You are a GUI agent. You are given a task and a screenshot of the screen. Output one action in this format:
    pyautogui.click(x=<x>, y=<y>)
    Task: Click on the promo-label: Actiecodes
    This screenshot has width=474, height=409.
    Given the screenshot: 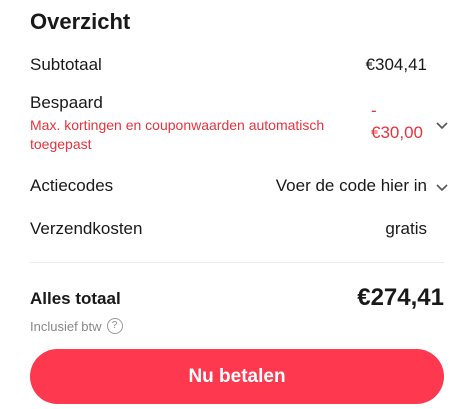 What is the action you would take?
    pyautogui.click(x=72, y=185)
    